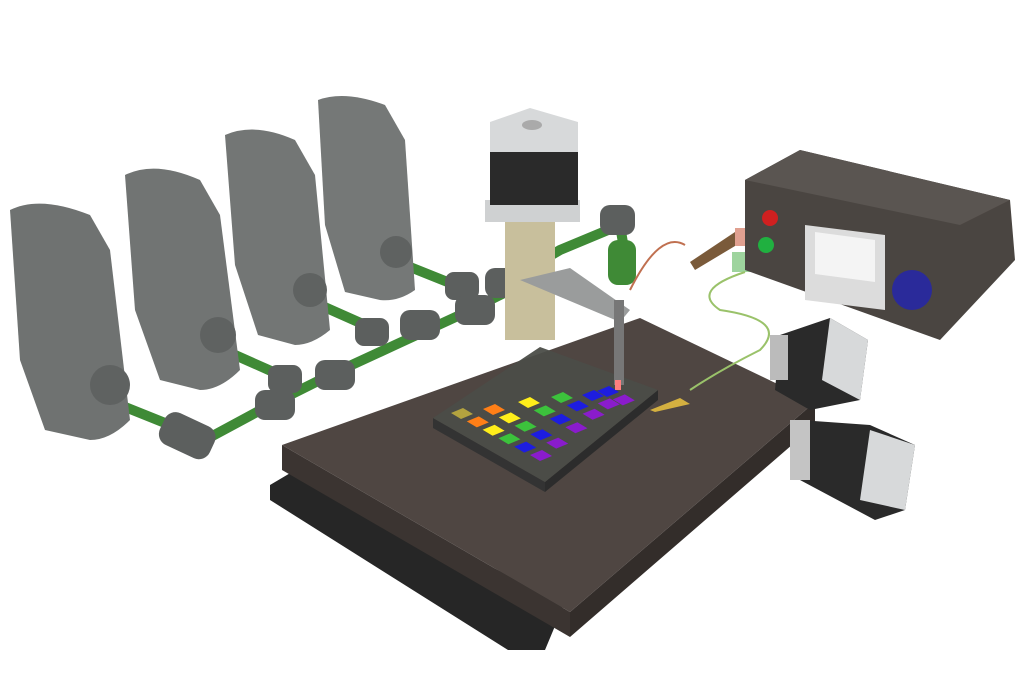 This screenshot has height=683, width=1024. Describe the element at coordinates (880, 245) in the screenshot. I see `power-supply` at that location.